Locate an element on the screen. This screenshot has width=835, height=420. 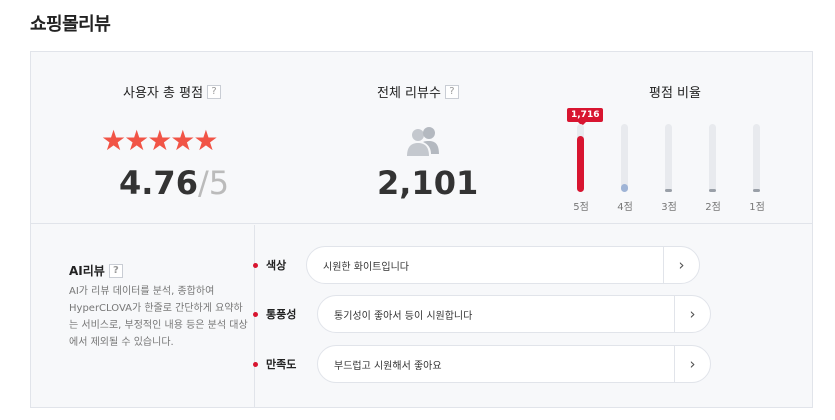
star-rating-icon: ★★★★★ is located at coordinates (160, 140).